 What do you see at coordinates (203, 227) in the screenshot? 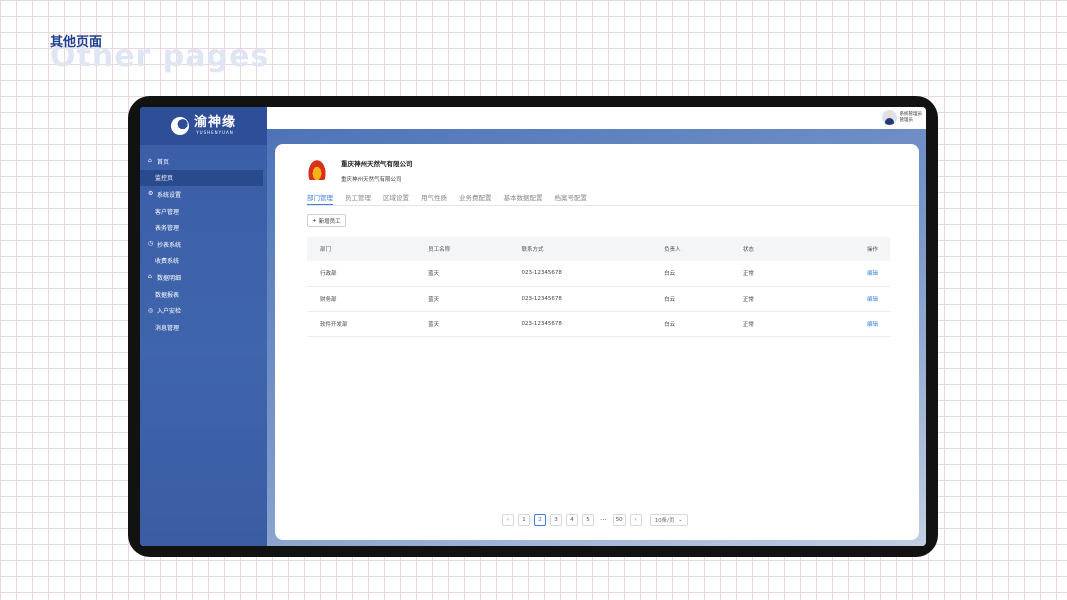
I see `sidebar-item: 表务管理` at bounding box center [203, 227].